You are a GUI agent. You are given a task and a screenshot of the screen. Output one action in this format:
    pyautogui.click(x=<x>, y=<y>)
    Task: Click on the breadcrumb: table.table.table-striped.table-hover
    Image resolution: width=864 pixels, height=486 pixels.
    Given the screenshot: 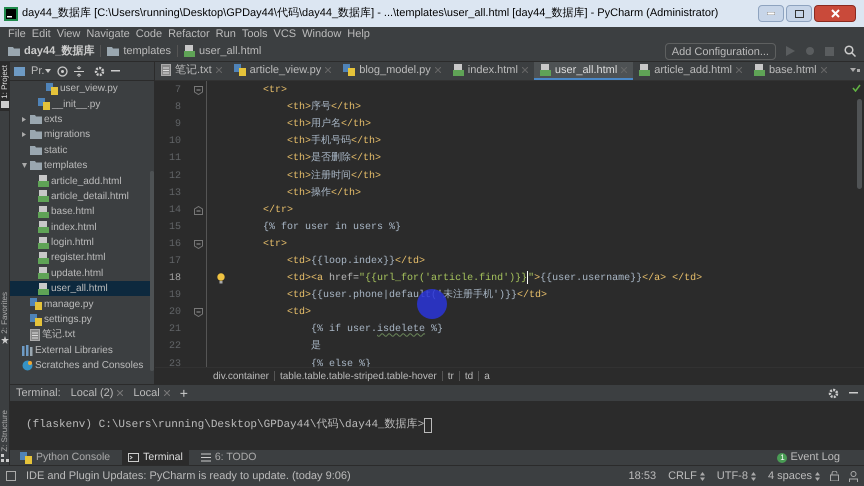 What is the action you would take?
    pyautogui.click(x=358, y=376)
    